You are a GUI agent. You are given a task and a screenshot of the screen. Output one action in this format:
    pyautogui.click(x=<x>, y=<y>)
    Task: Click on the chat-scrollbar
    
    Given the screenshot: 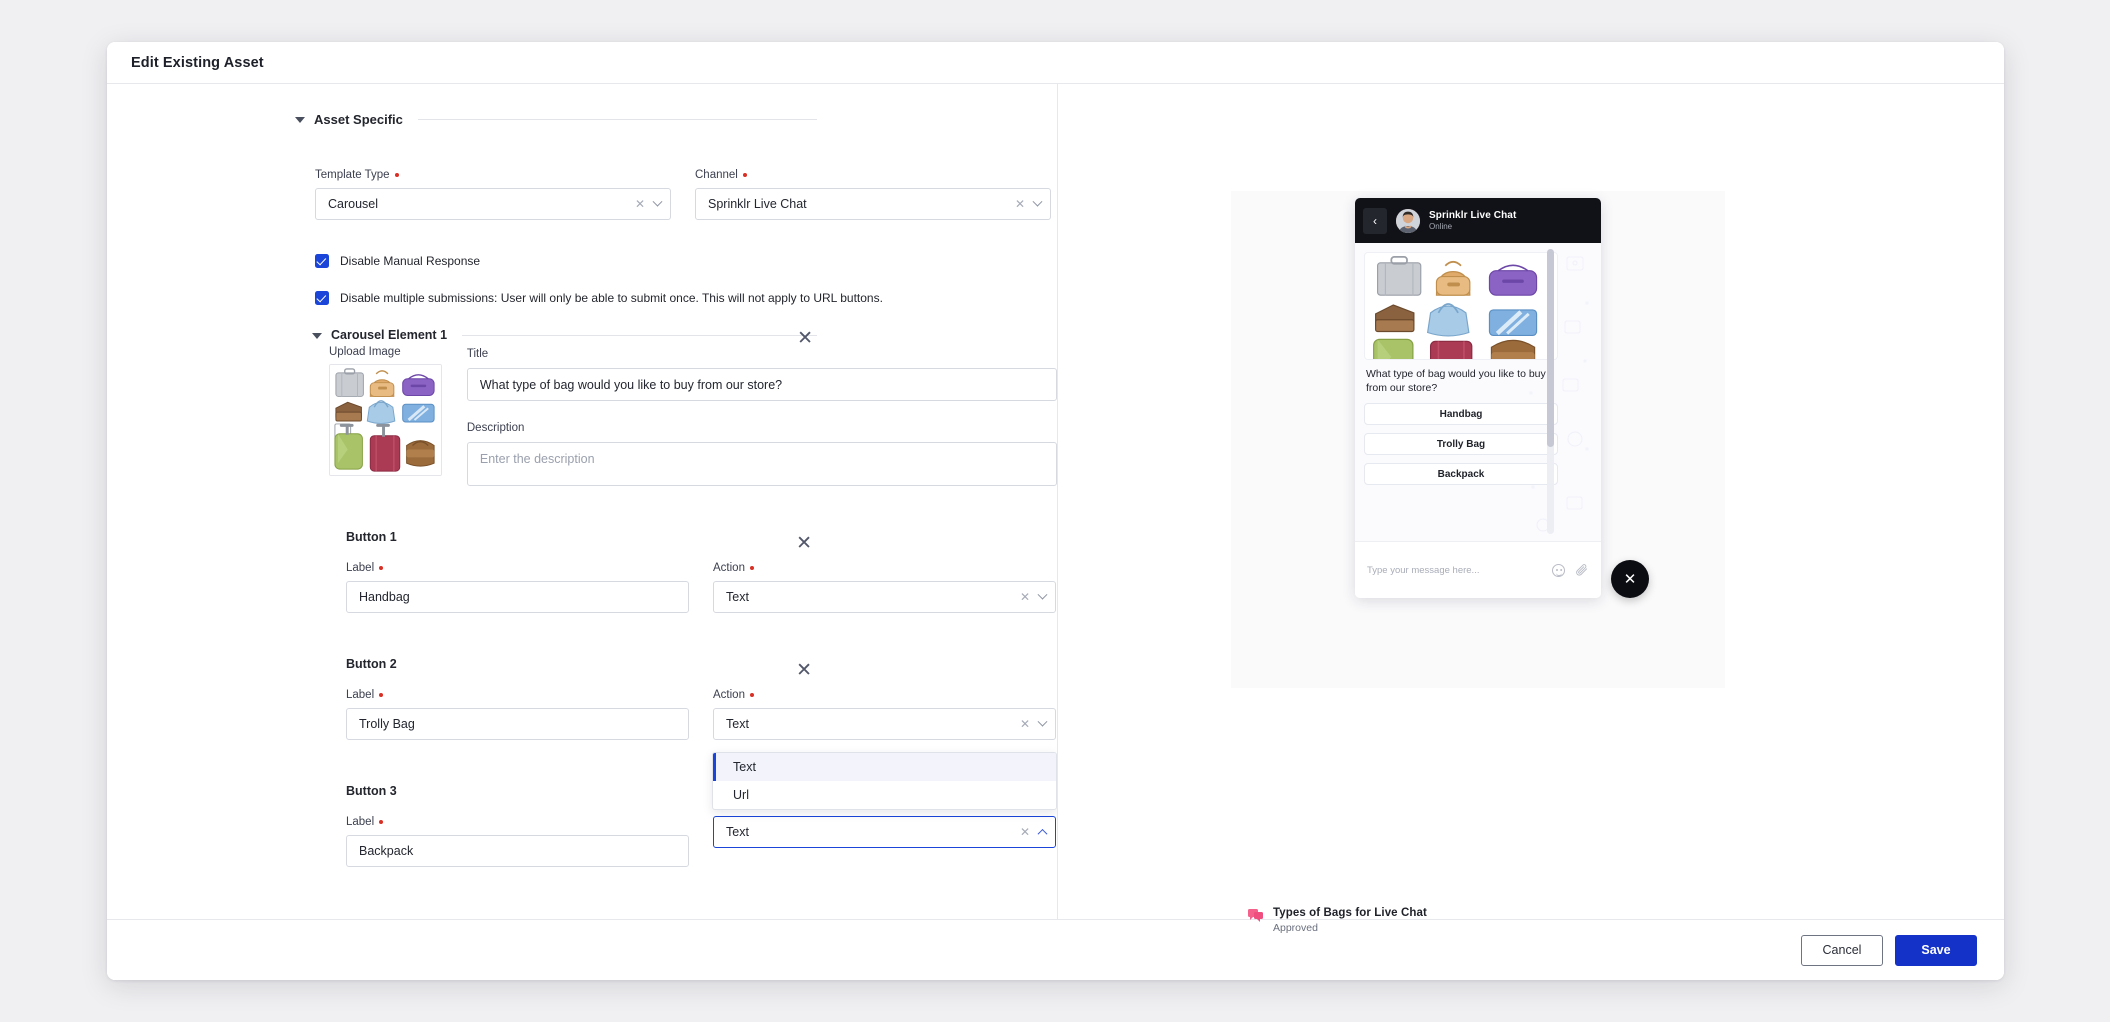 What is the action you would take?
    pyautogui.click(x=1550, y=391)
    